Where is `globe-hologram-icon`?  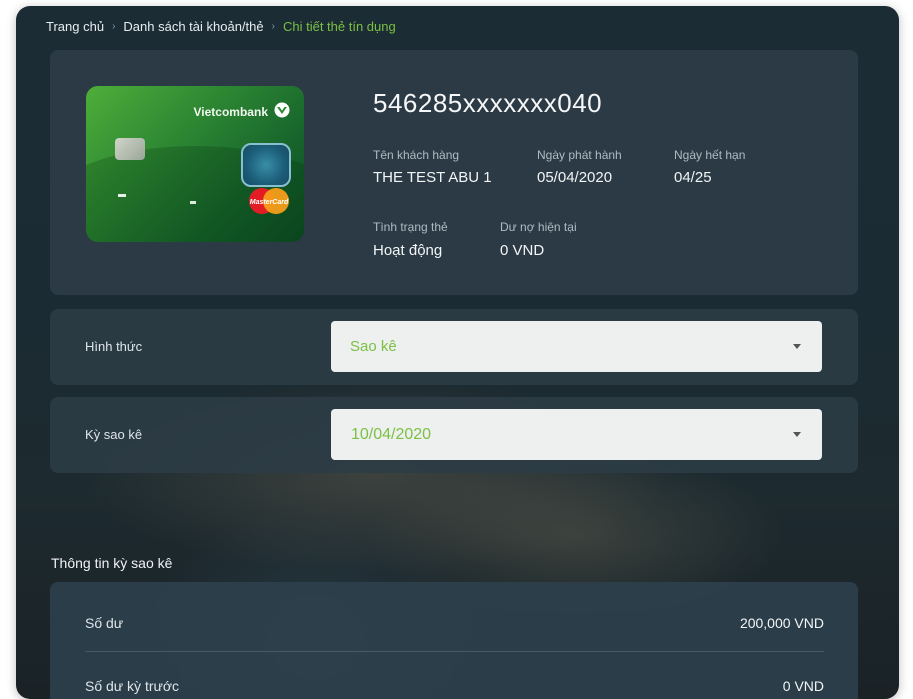
globe-hologram-icon is located at coordinates (266, 165).